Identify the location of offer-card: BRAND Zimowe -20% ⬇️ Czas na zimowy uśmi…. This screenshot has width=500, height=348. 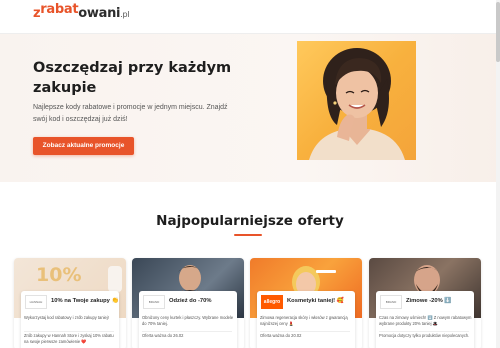
(425, 303).